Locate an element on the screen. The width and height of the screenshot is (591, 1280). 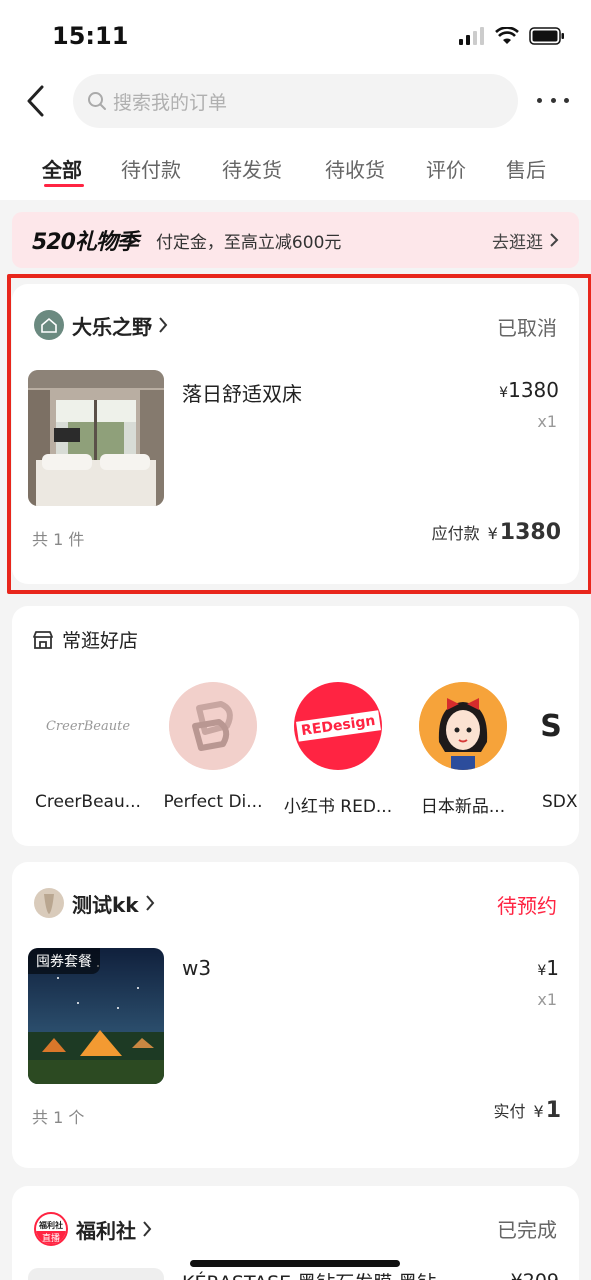
status-bar: 15:11 is located at coordinates (295, 36).